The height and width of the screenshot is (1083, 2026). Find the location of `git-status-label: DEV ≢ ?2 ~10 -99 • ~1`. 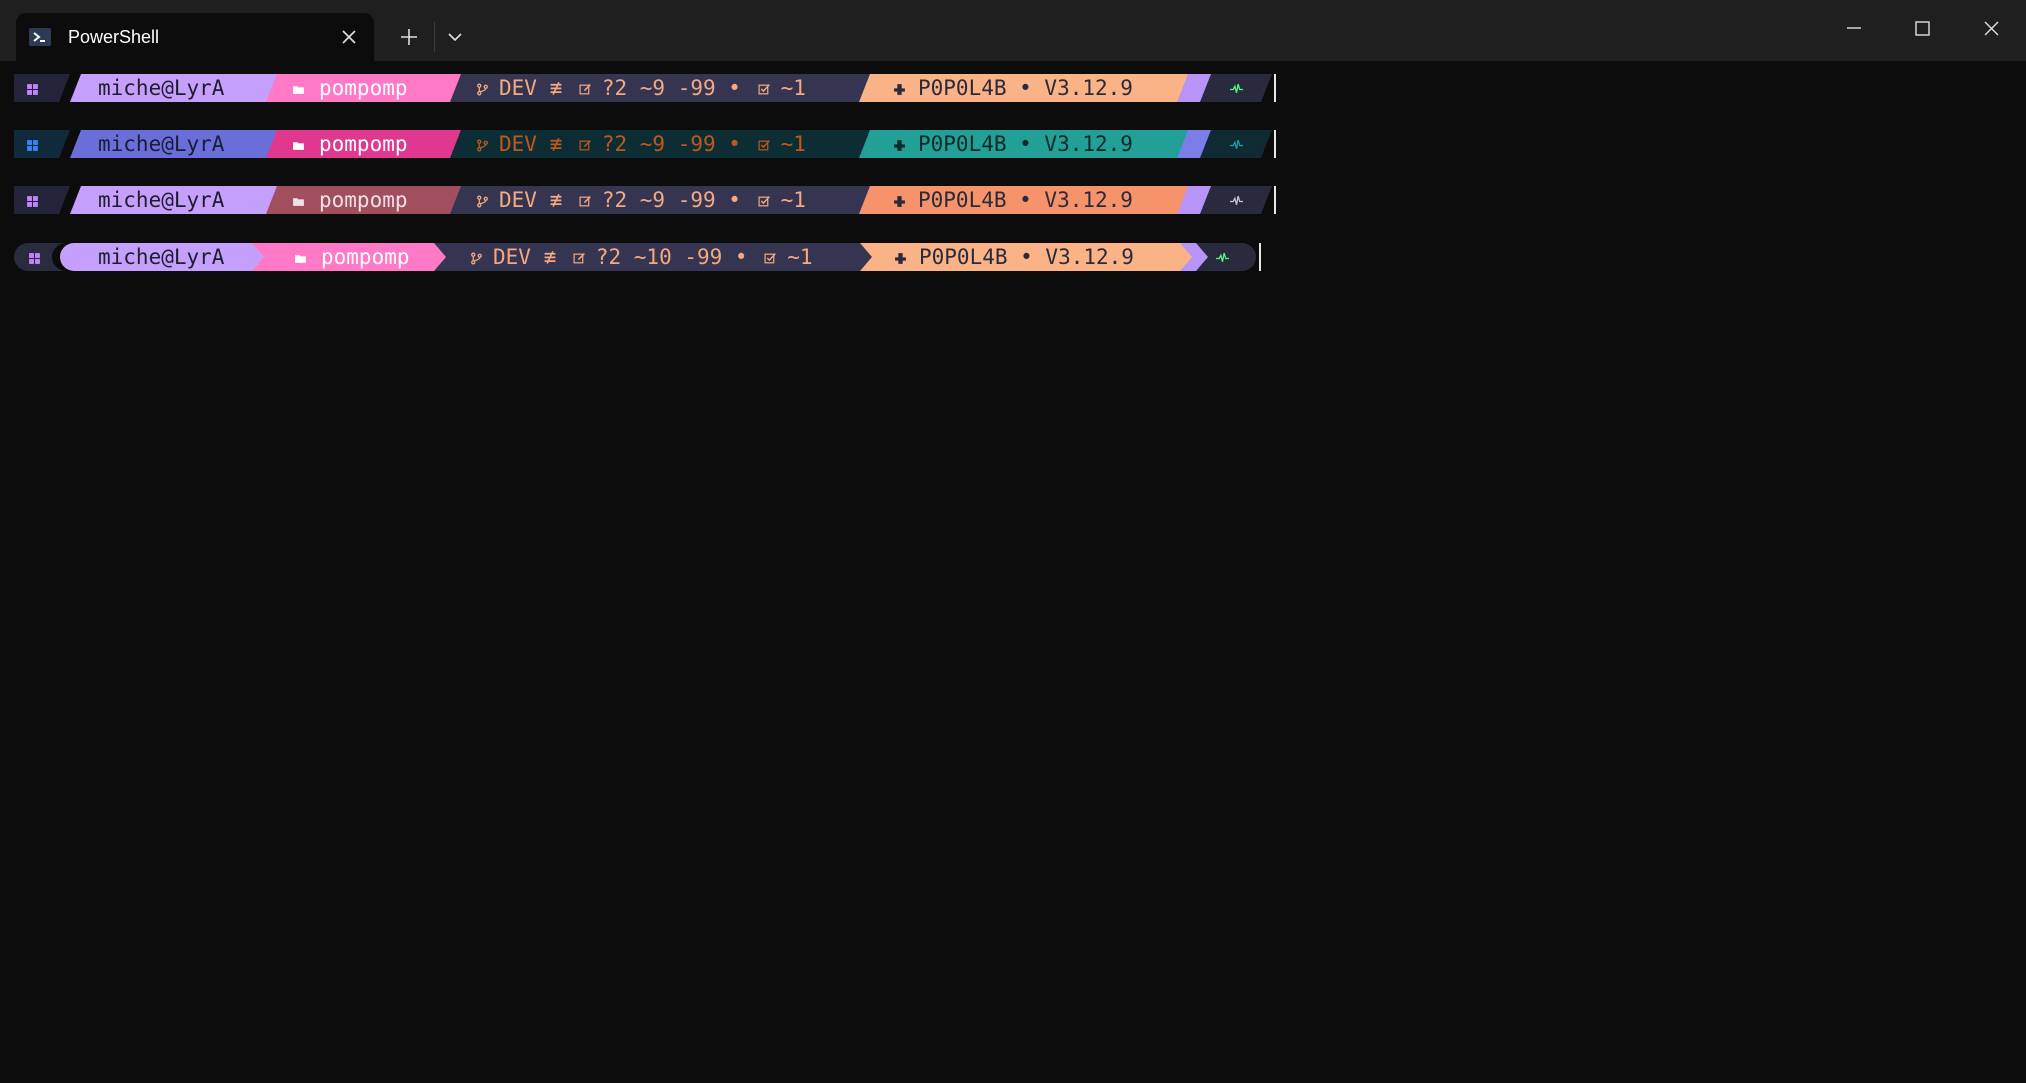

git-status-label: DEV ≢ ?2 ~10 -99 • ~1 is located at coordinates (641, 257).